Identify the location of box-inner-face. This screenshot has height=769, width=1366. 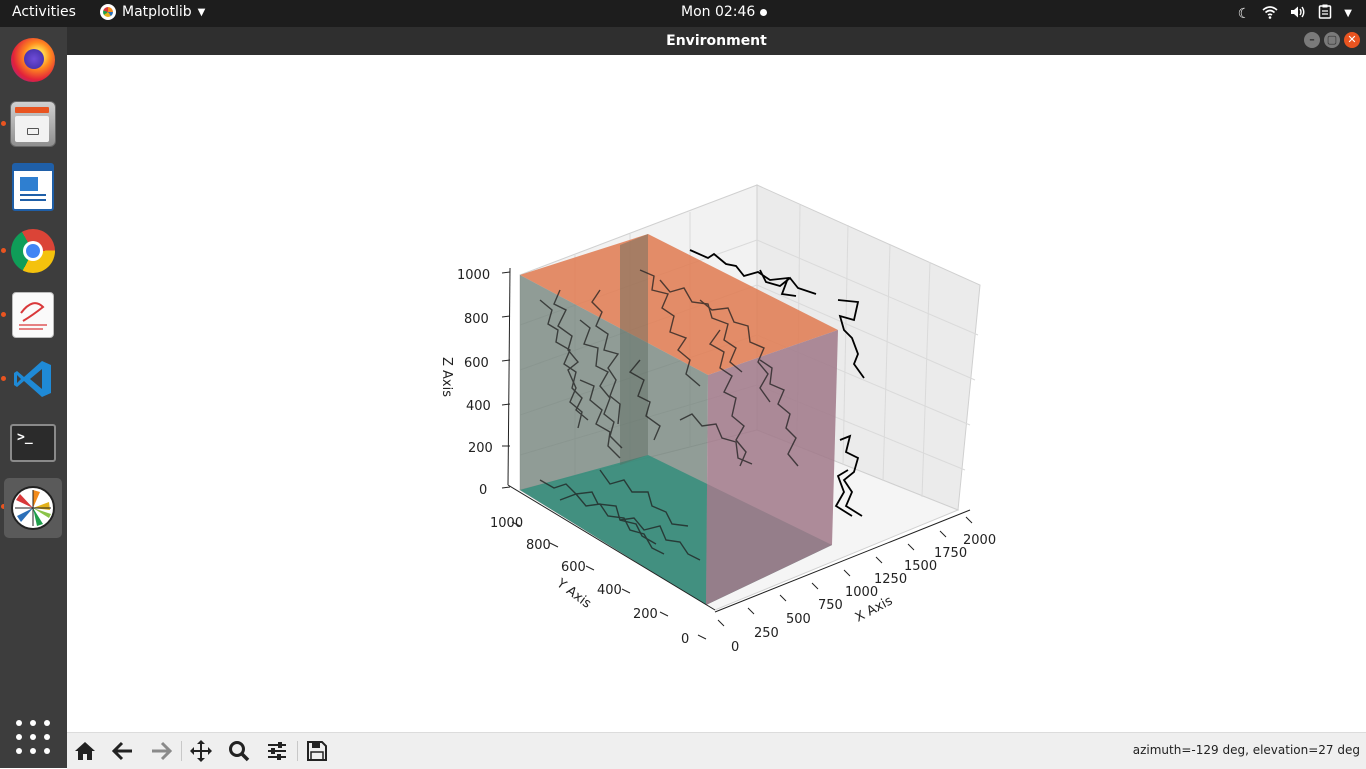
(634, 349).